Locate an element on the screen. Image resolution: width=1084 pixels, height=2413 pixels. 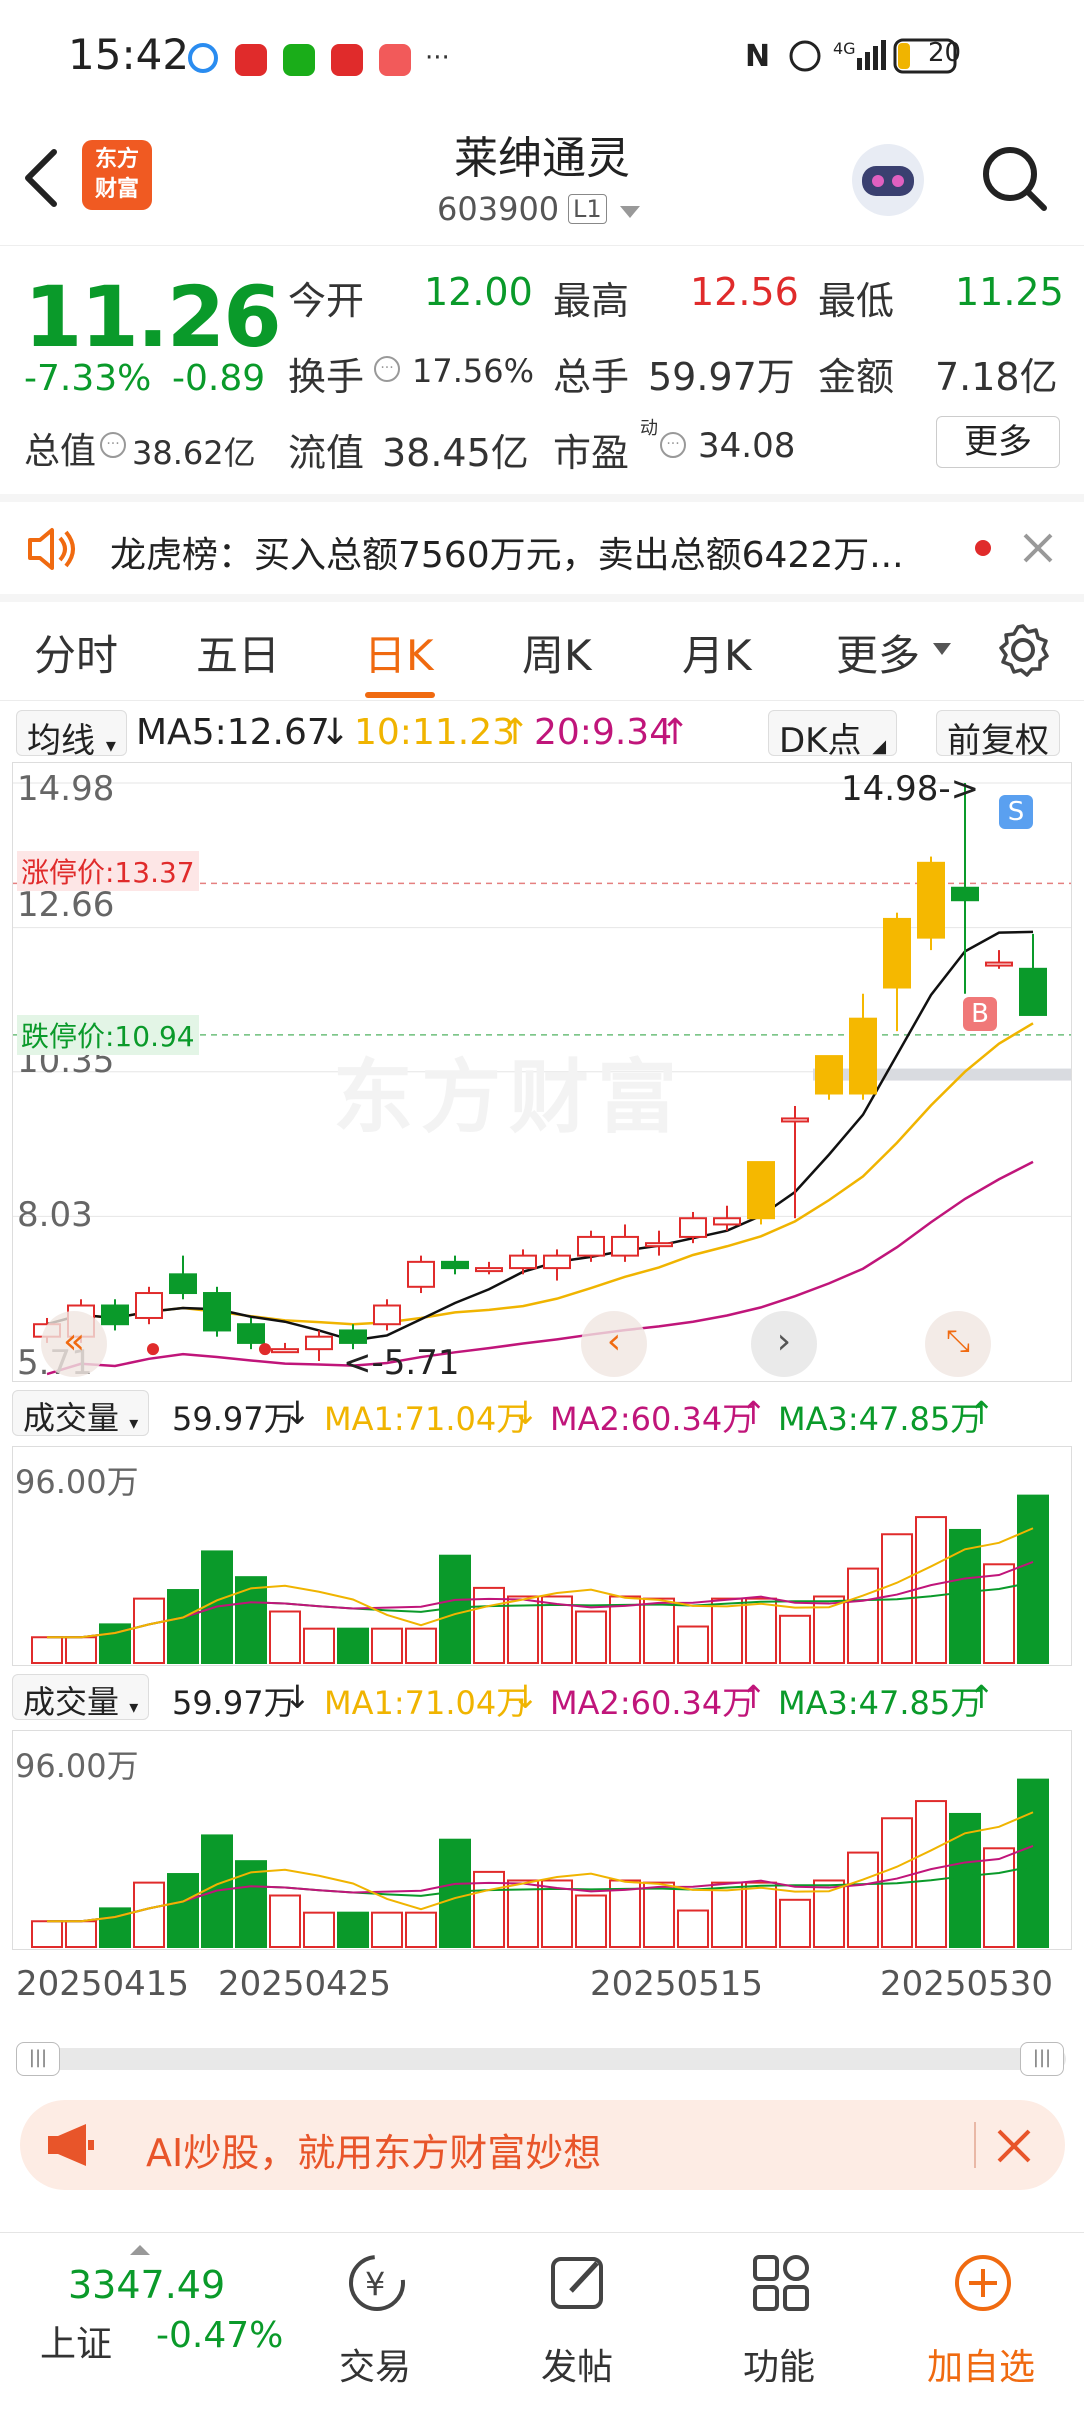
banner-text: AI炒股，就用东方财富妙想 is located at coordinates (373, 2149).